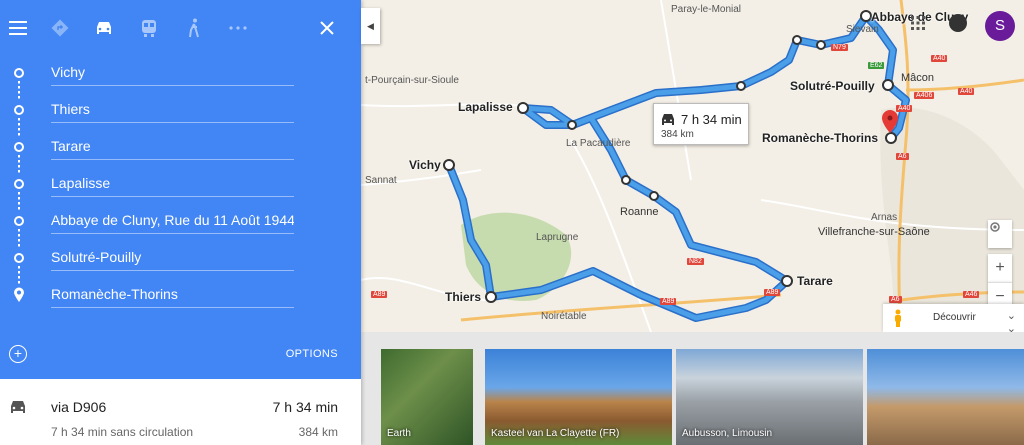 Image resolution: width=1024 pixels, height=445 pixels. What do you see at coordinates (194, 28) in the screenshot?
I see `walk-icon` at bounding box center [194, 28].